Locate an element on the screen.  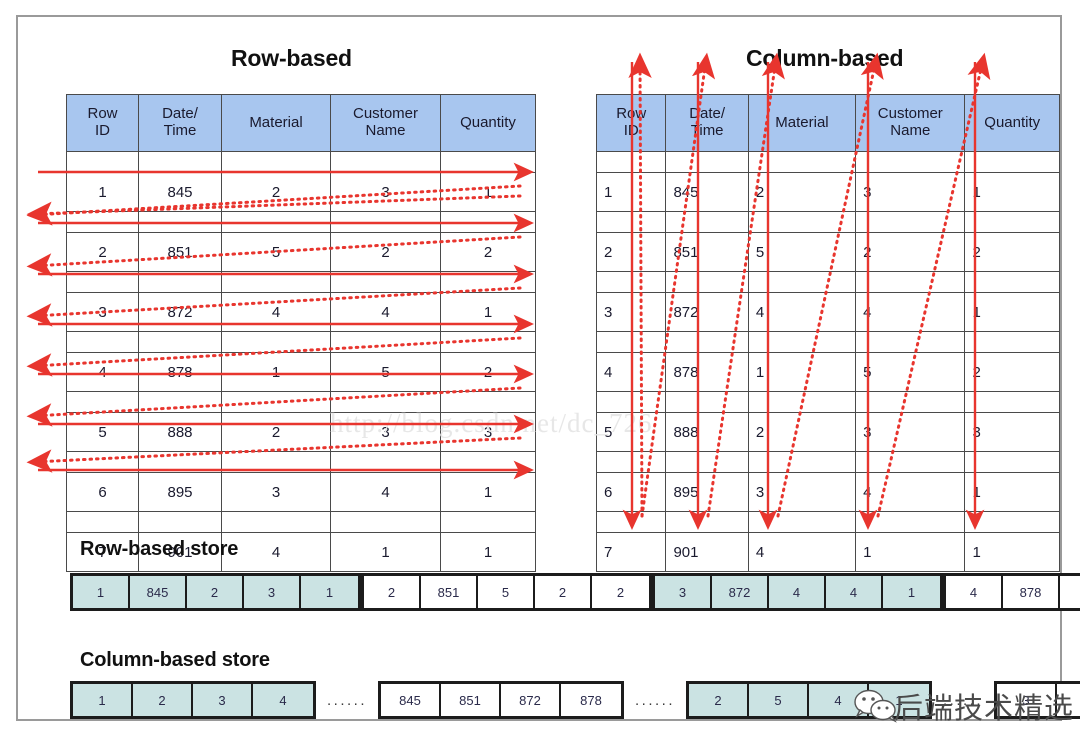
table-row: 2 851 5 2 2 is located at coordinates (301, 252).